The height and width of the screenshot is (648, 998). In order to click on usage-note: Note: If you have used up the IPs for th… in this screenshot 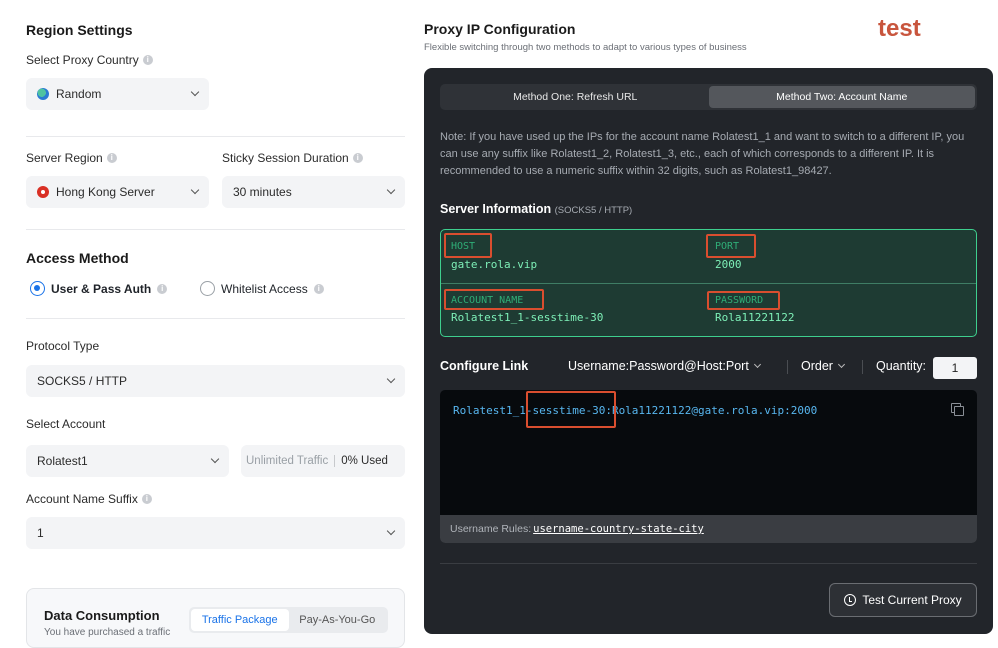, I will do `click(702, 154)`.